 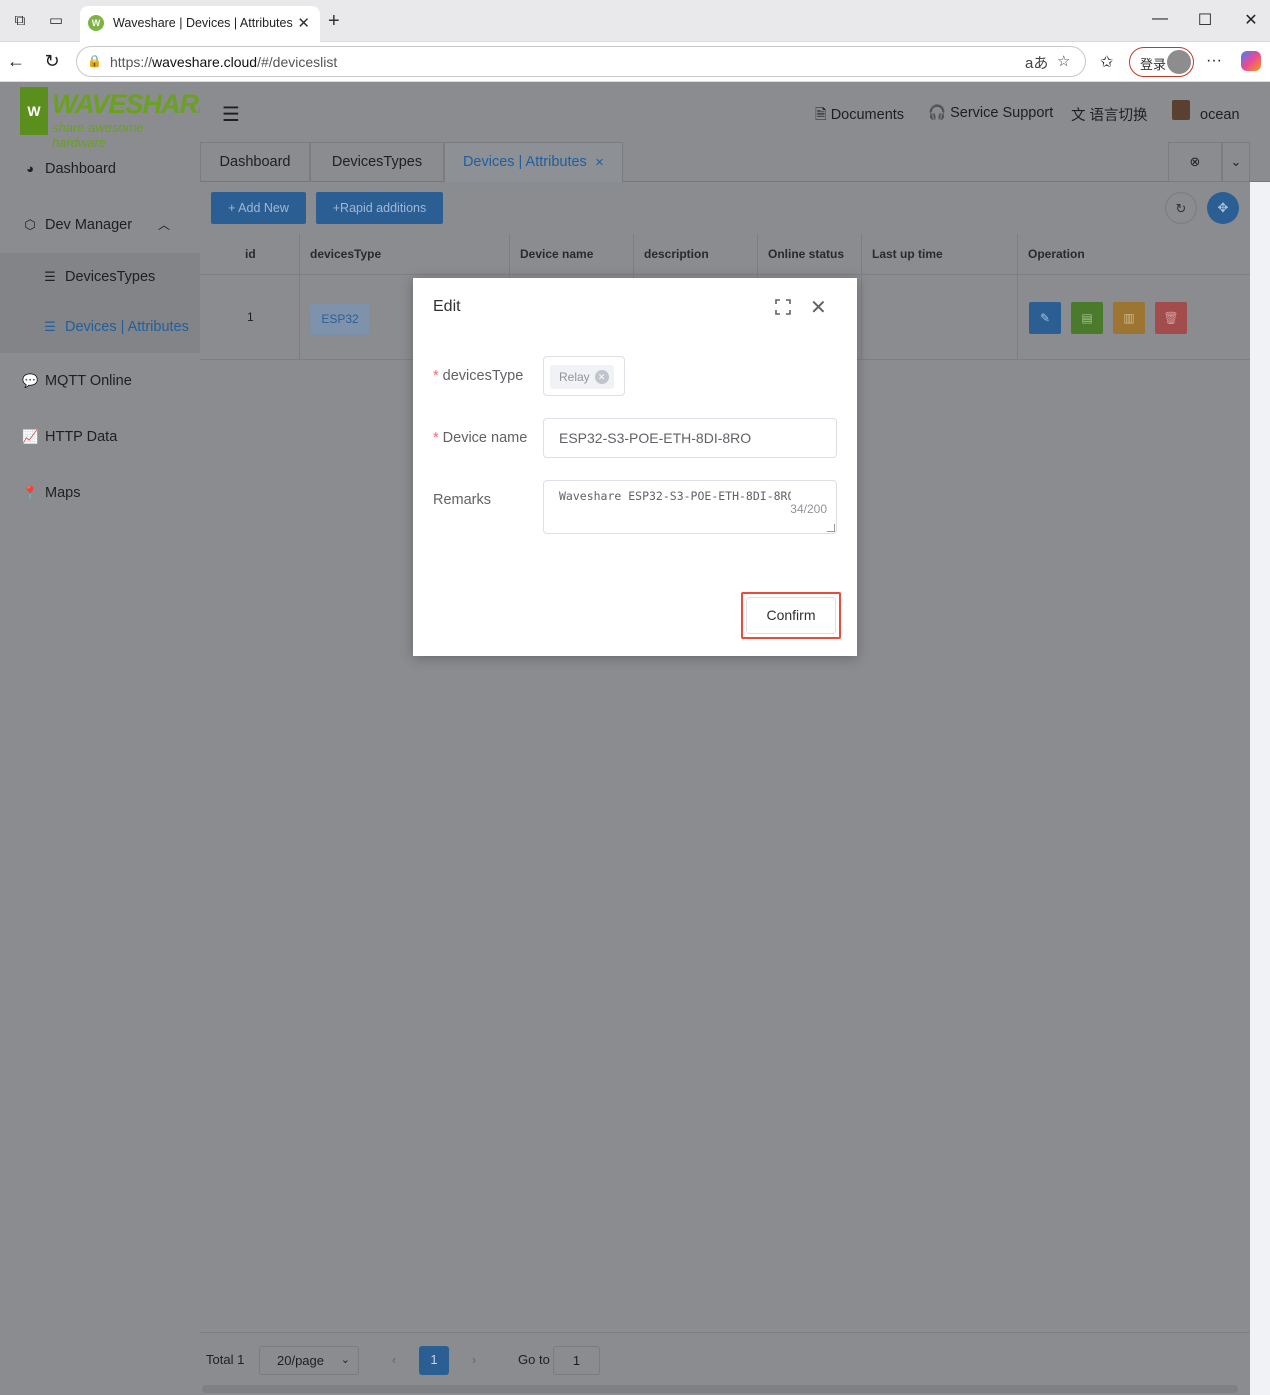 What do you see at coordinates (80, 169) in the screenshot?
I see `sidebar-item-label: Dashboard` at bounding box center [80, 169].